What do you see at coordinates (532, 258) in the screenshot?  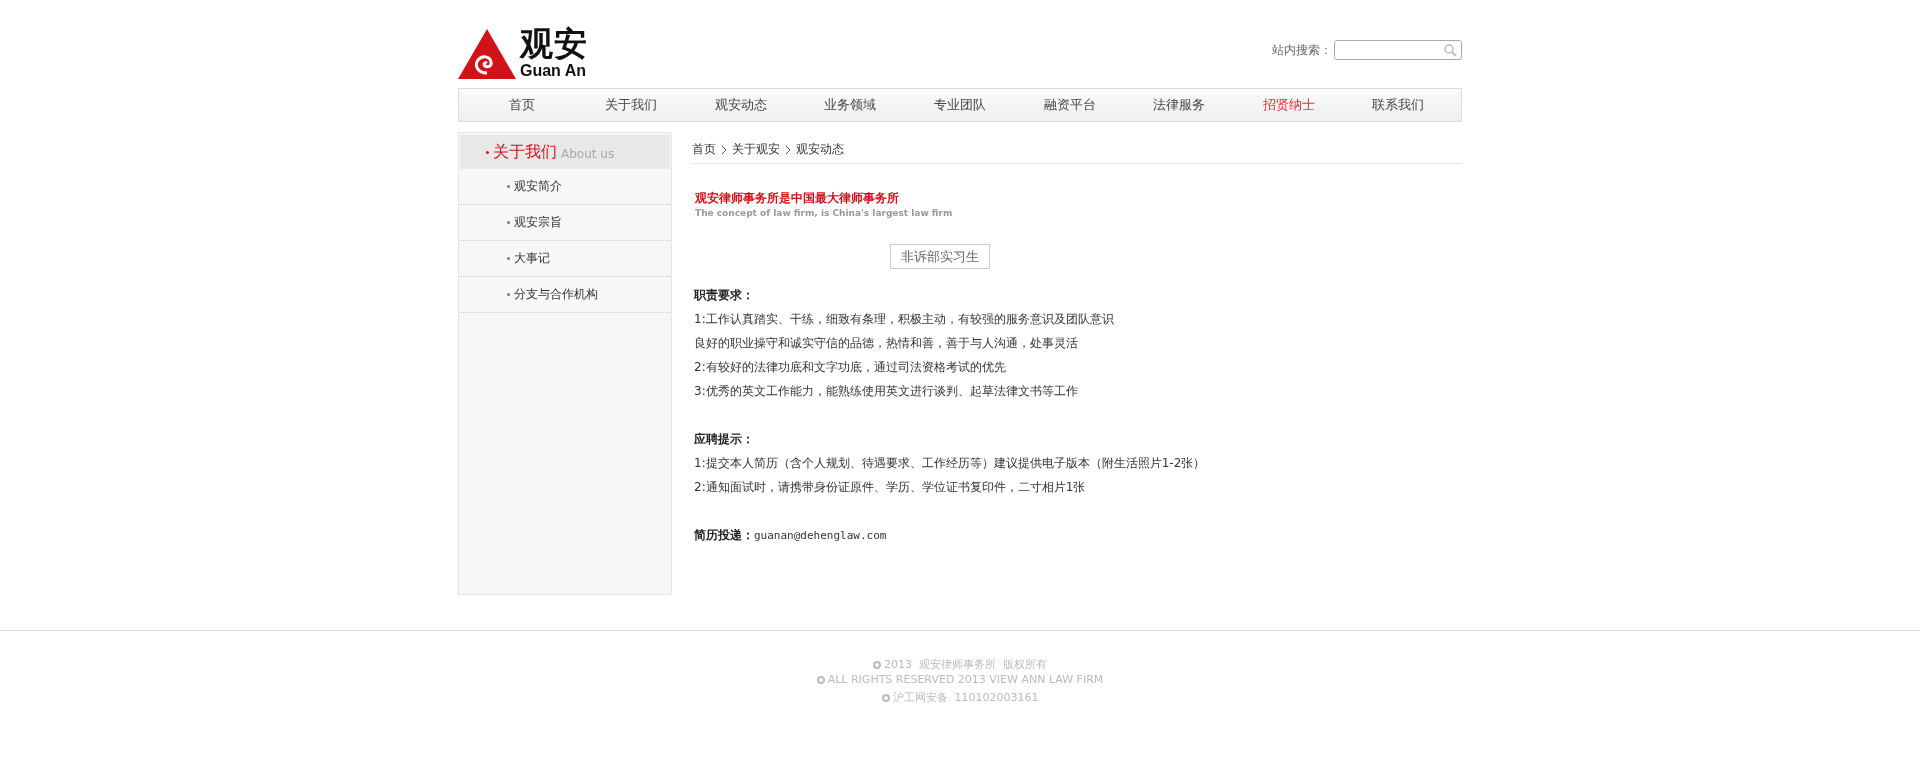 I see `sidebar-link: 大事记` at bounding box center [532, 258].